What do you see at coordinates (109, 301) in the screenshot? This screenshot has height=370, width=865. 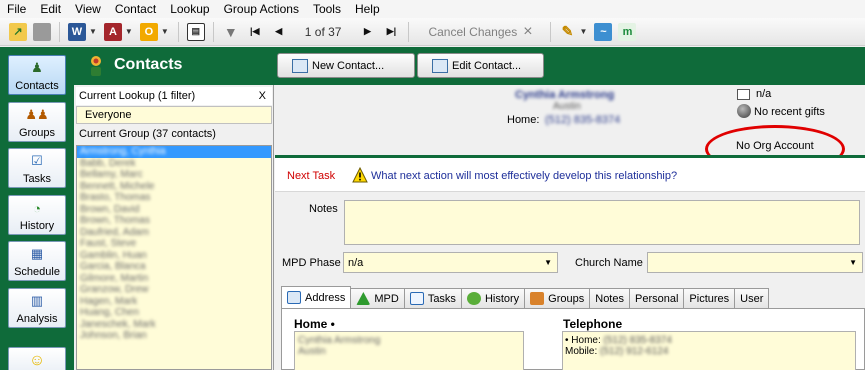 I see `contact-name-label: Hagen, Mark` at bounding box center [109, 301].